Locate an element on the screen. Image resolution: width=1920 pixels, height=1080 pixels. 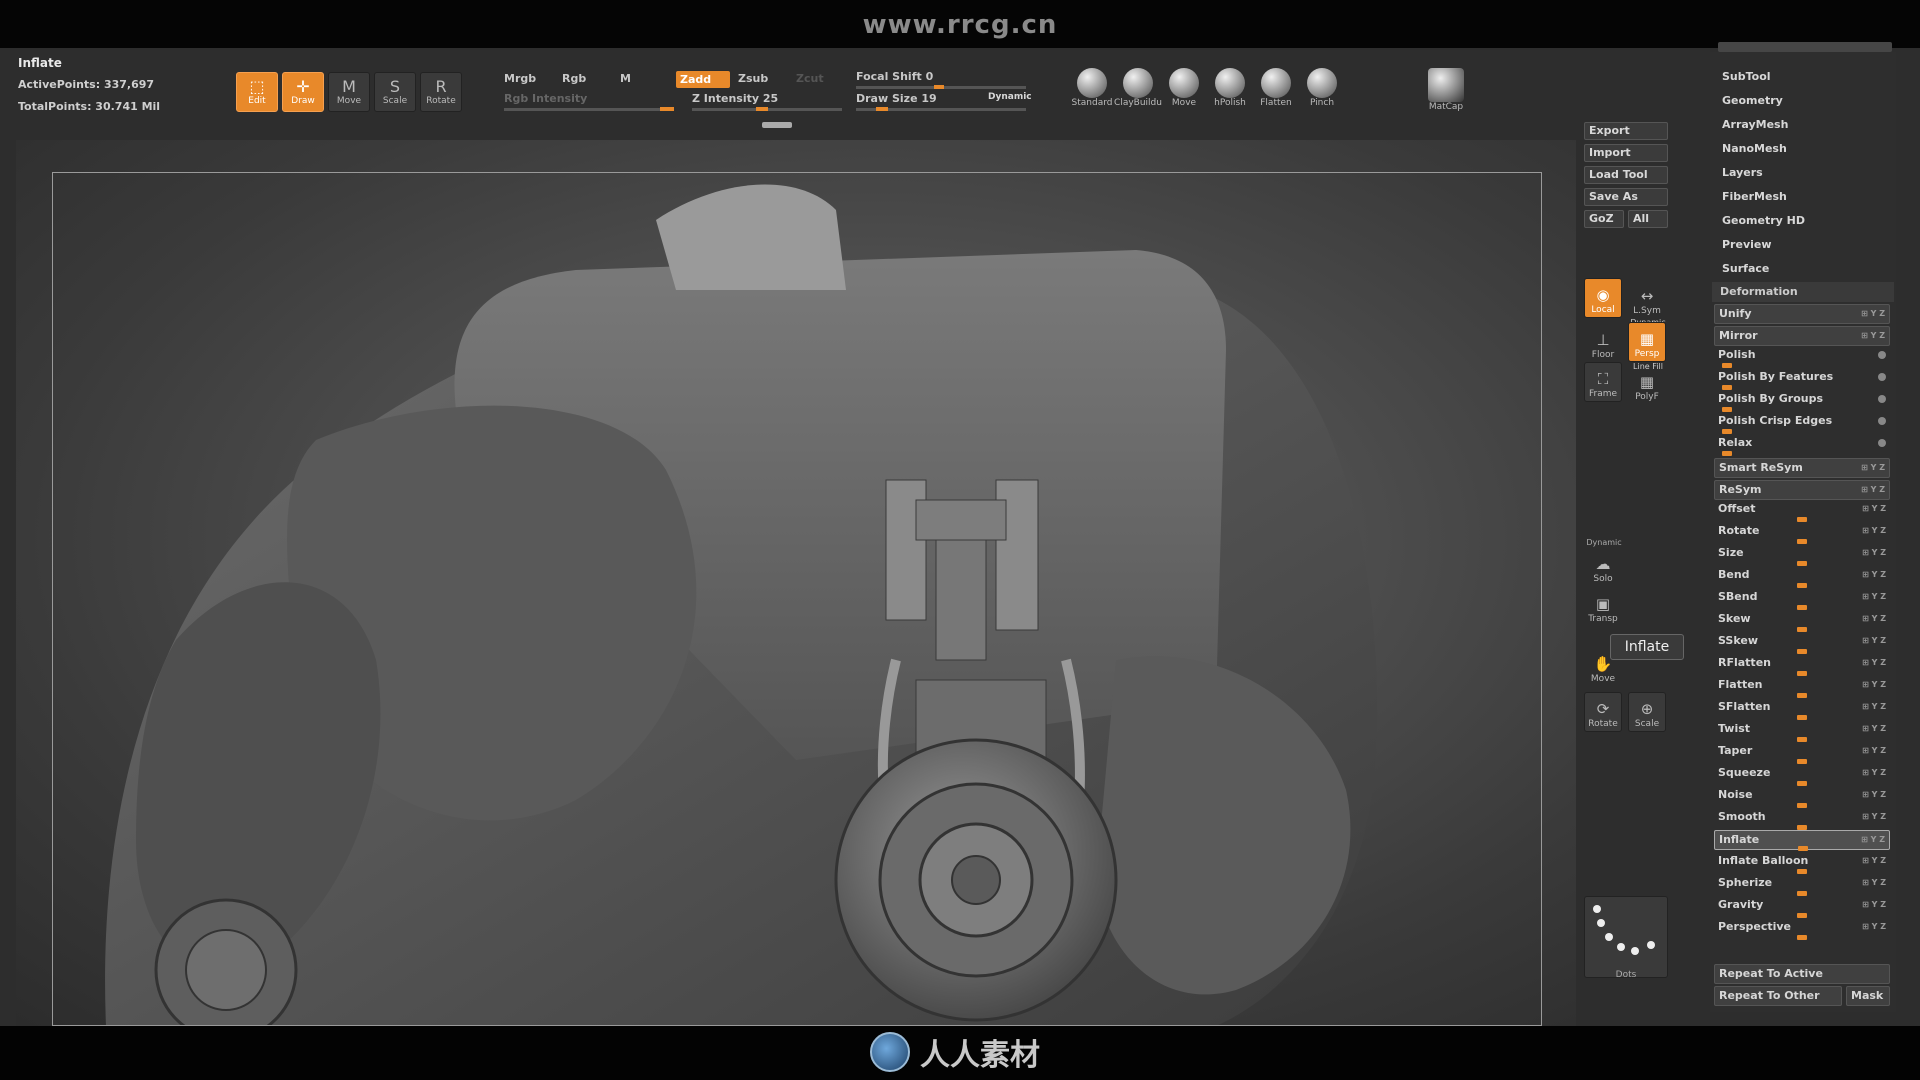
deformation-inflate: Inflate ⊞ Y Z is located at coordinates (1802, 840).